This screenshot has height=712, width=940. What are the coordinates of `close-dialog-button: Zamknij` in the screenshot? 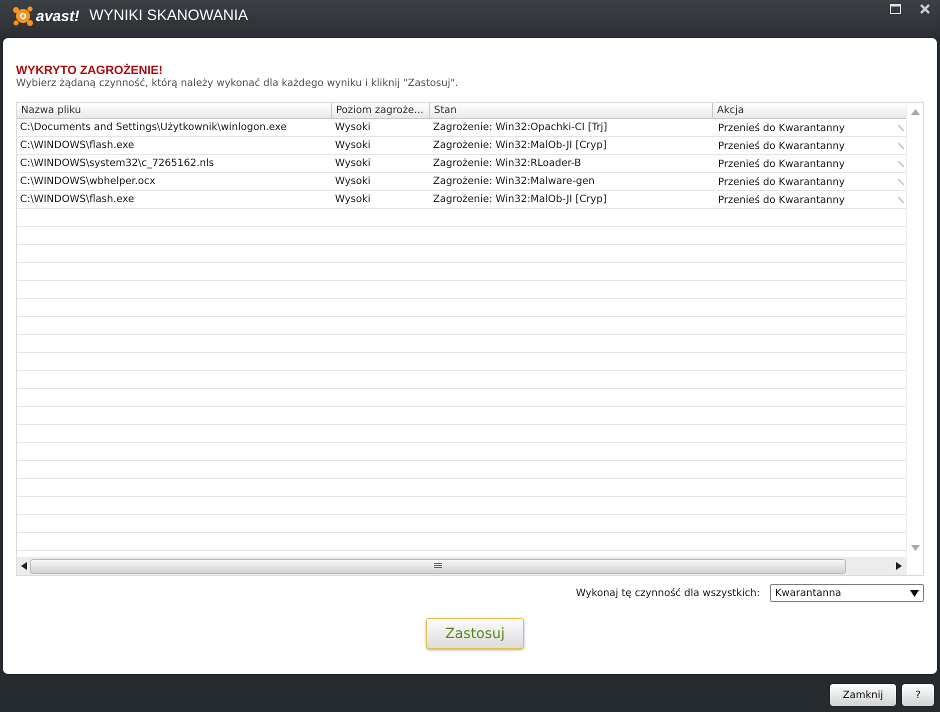 It's located at (863, 695).